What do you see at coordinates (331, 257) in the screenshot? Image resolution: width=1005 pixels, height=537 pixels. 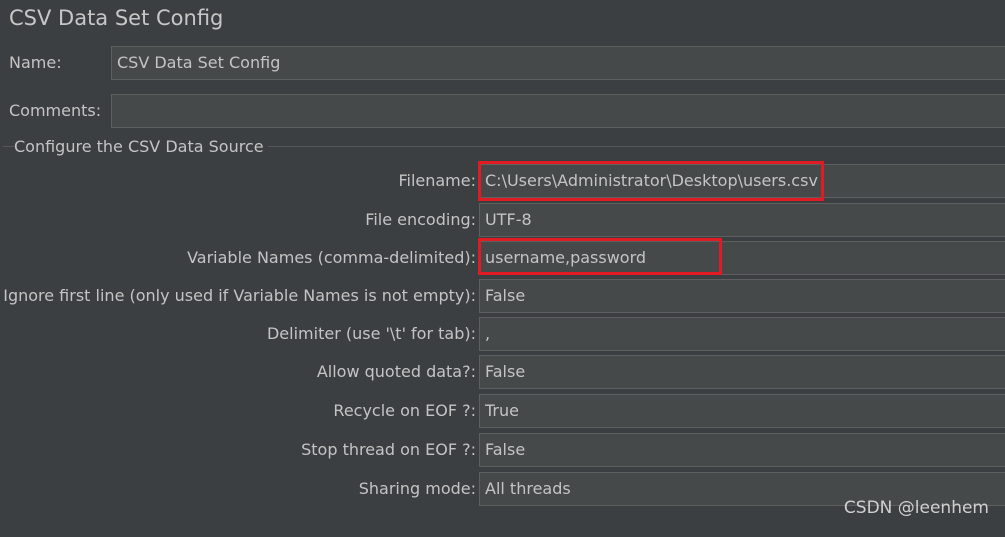 I see `variable-names-label: Variable Names (comma-delimited):` at bounding box center [331, 257].